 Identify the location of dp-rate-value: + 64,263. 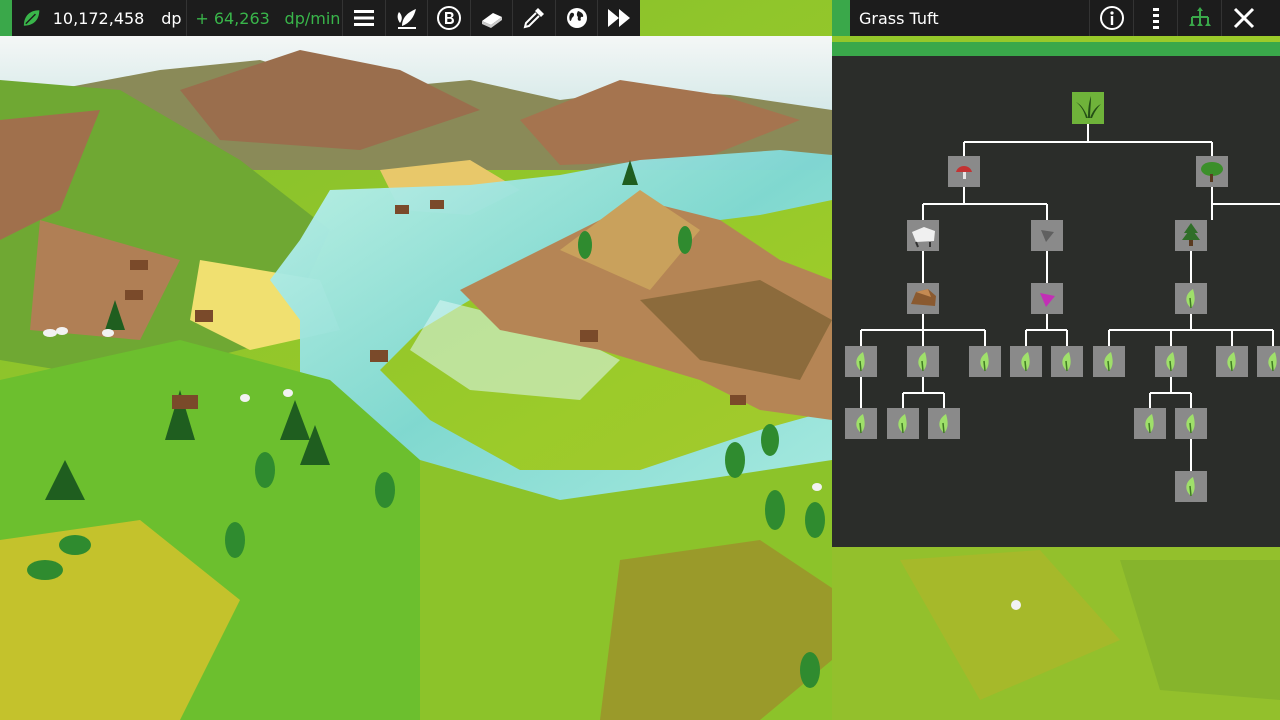
(232, 18).